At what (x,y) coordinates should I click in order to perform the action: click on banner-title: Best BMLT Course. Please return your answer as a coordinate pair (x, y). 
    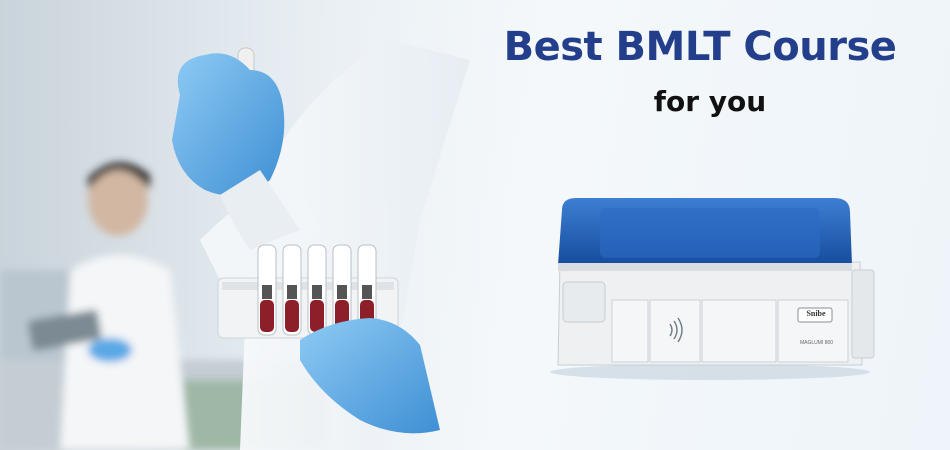
    Looking at the image, I should click on (700, 47).